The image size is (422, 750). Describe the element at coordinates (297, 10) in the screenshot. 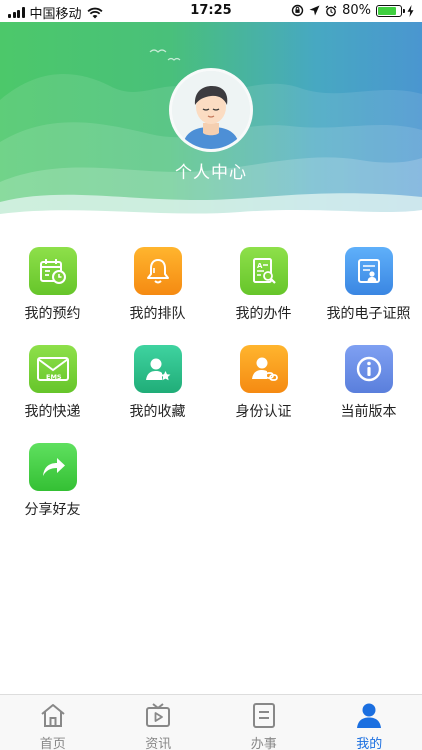

I see `orientation-lock-icon` at that location.